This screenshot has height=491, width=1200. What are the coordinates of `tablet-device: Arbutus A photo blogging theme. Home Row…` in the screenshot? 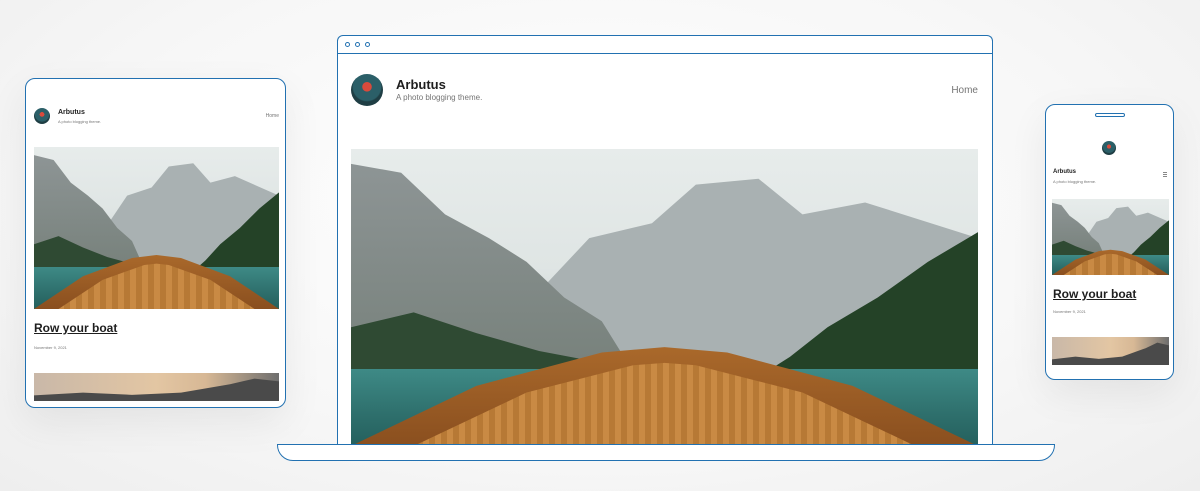 It's located at (155, 243).